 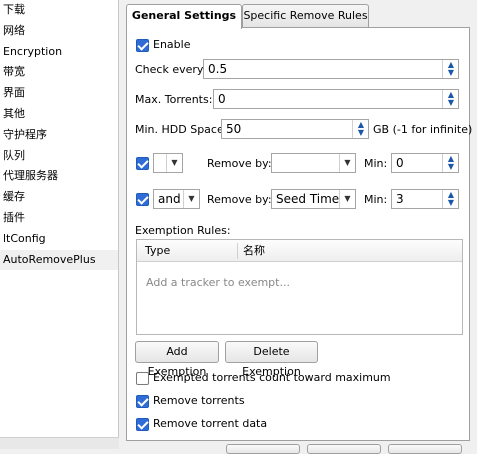 I want to click on column-header-type: Type, so click(x=157, y=251).